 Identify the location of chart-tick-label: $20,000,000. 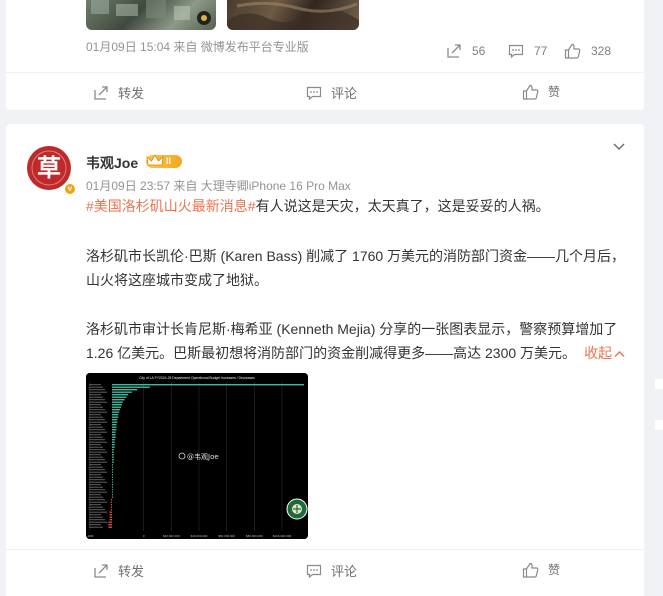
(171, 536).